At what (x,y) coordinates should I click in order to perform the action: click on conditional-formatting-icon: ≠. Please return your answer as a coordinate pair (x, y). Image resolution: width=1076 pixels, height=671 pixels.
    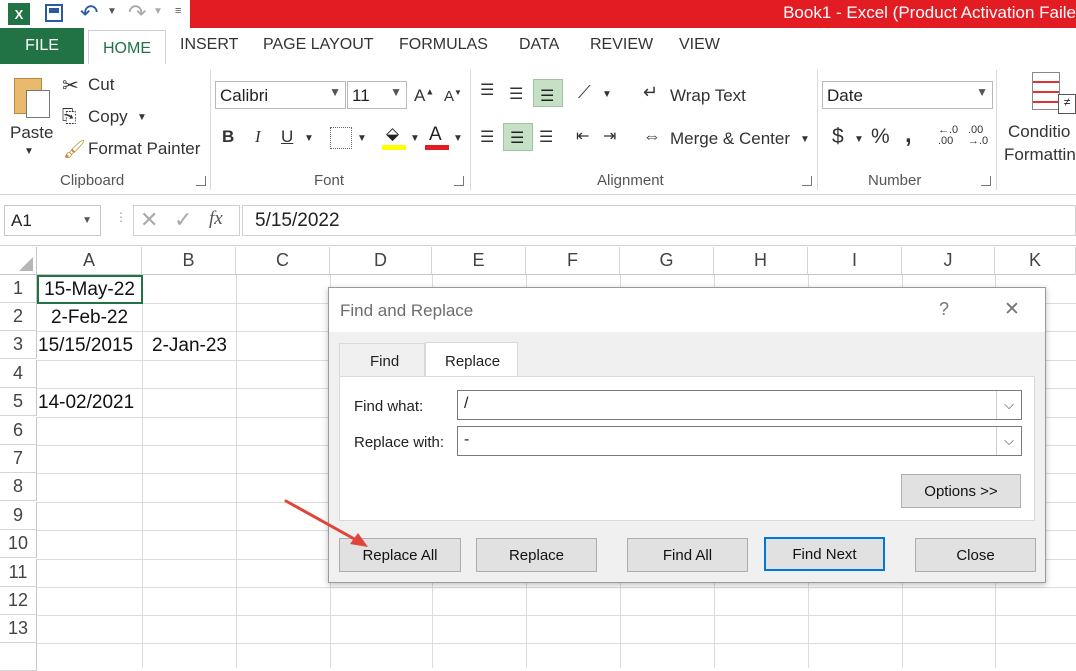
    Looking at the image, I should click on (1054, 94).